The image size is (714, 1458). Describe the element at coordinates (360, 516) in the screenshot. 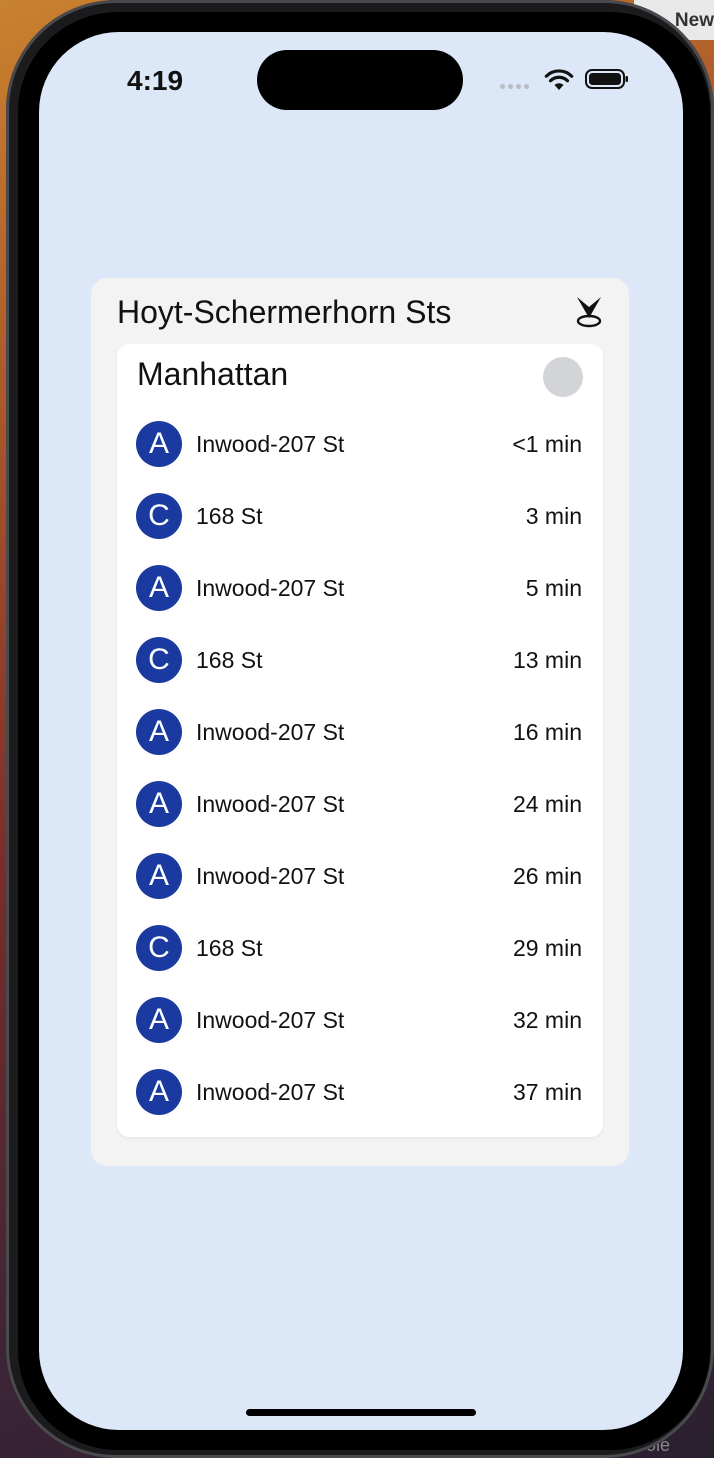

I see `arrival-row: C 168 St 3 min` at that location.